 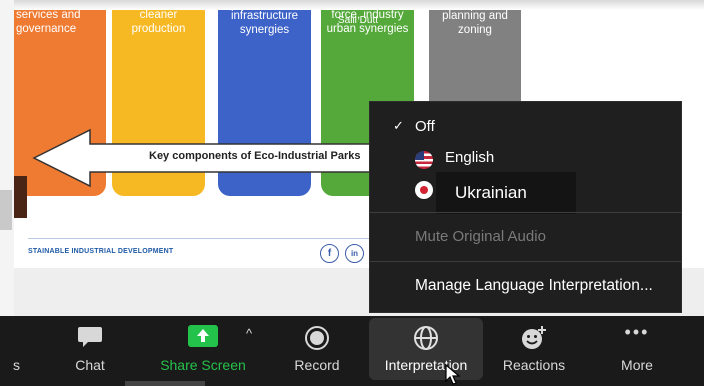 What do you see at coordinates (7, 158) in the screenshot?
I see `left-strip` at bounding box center [7, 158].